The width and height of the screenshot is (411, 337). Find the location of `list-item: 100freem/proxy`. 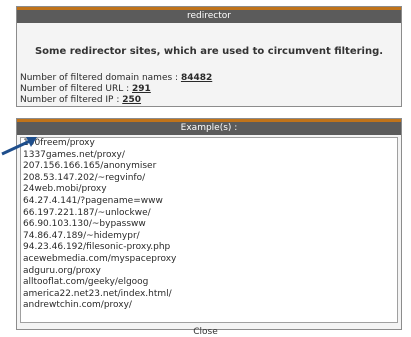

list-item: 100freem/proxy is located at coordinates (59, 143).